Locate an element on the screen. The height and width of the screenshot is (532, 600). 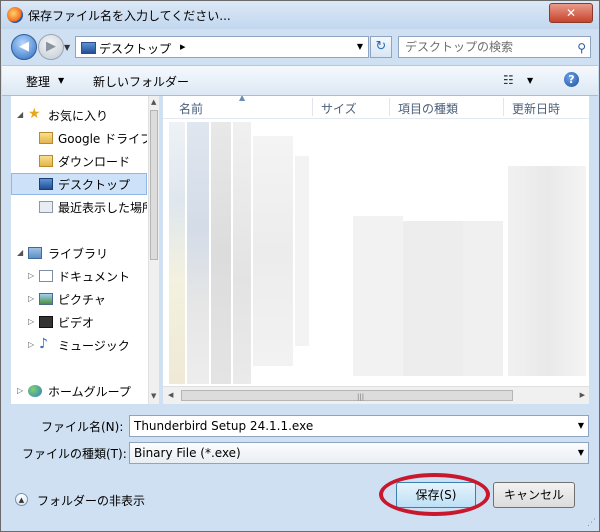
sidebar-item-libraries: ◢ ライブラリ is located at coordinates (79, 253).